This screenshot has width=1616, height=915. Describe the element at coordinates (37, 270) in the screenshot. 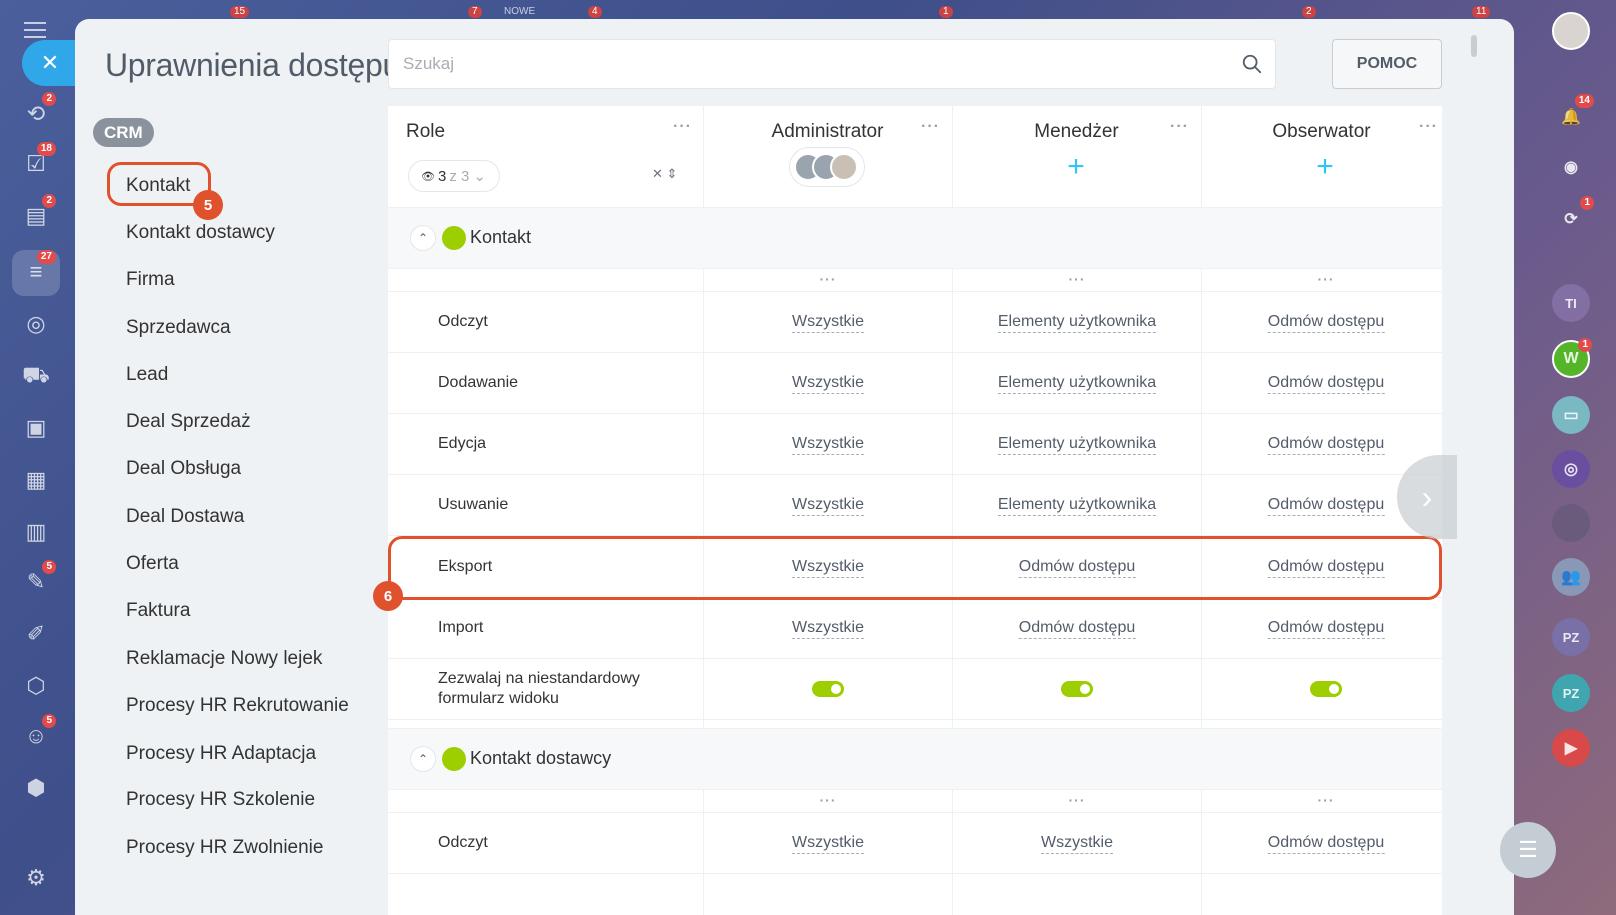

I see `crm-funnel-icon: ≡ 27` at that location.